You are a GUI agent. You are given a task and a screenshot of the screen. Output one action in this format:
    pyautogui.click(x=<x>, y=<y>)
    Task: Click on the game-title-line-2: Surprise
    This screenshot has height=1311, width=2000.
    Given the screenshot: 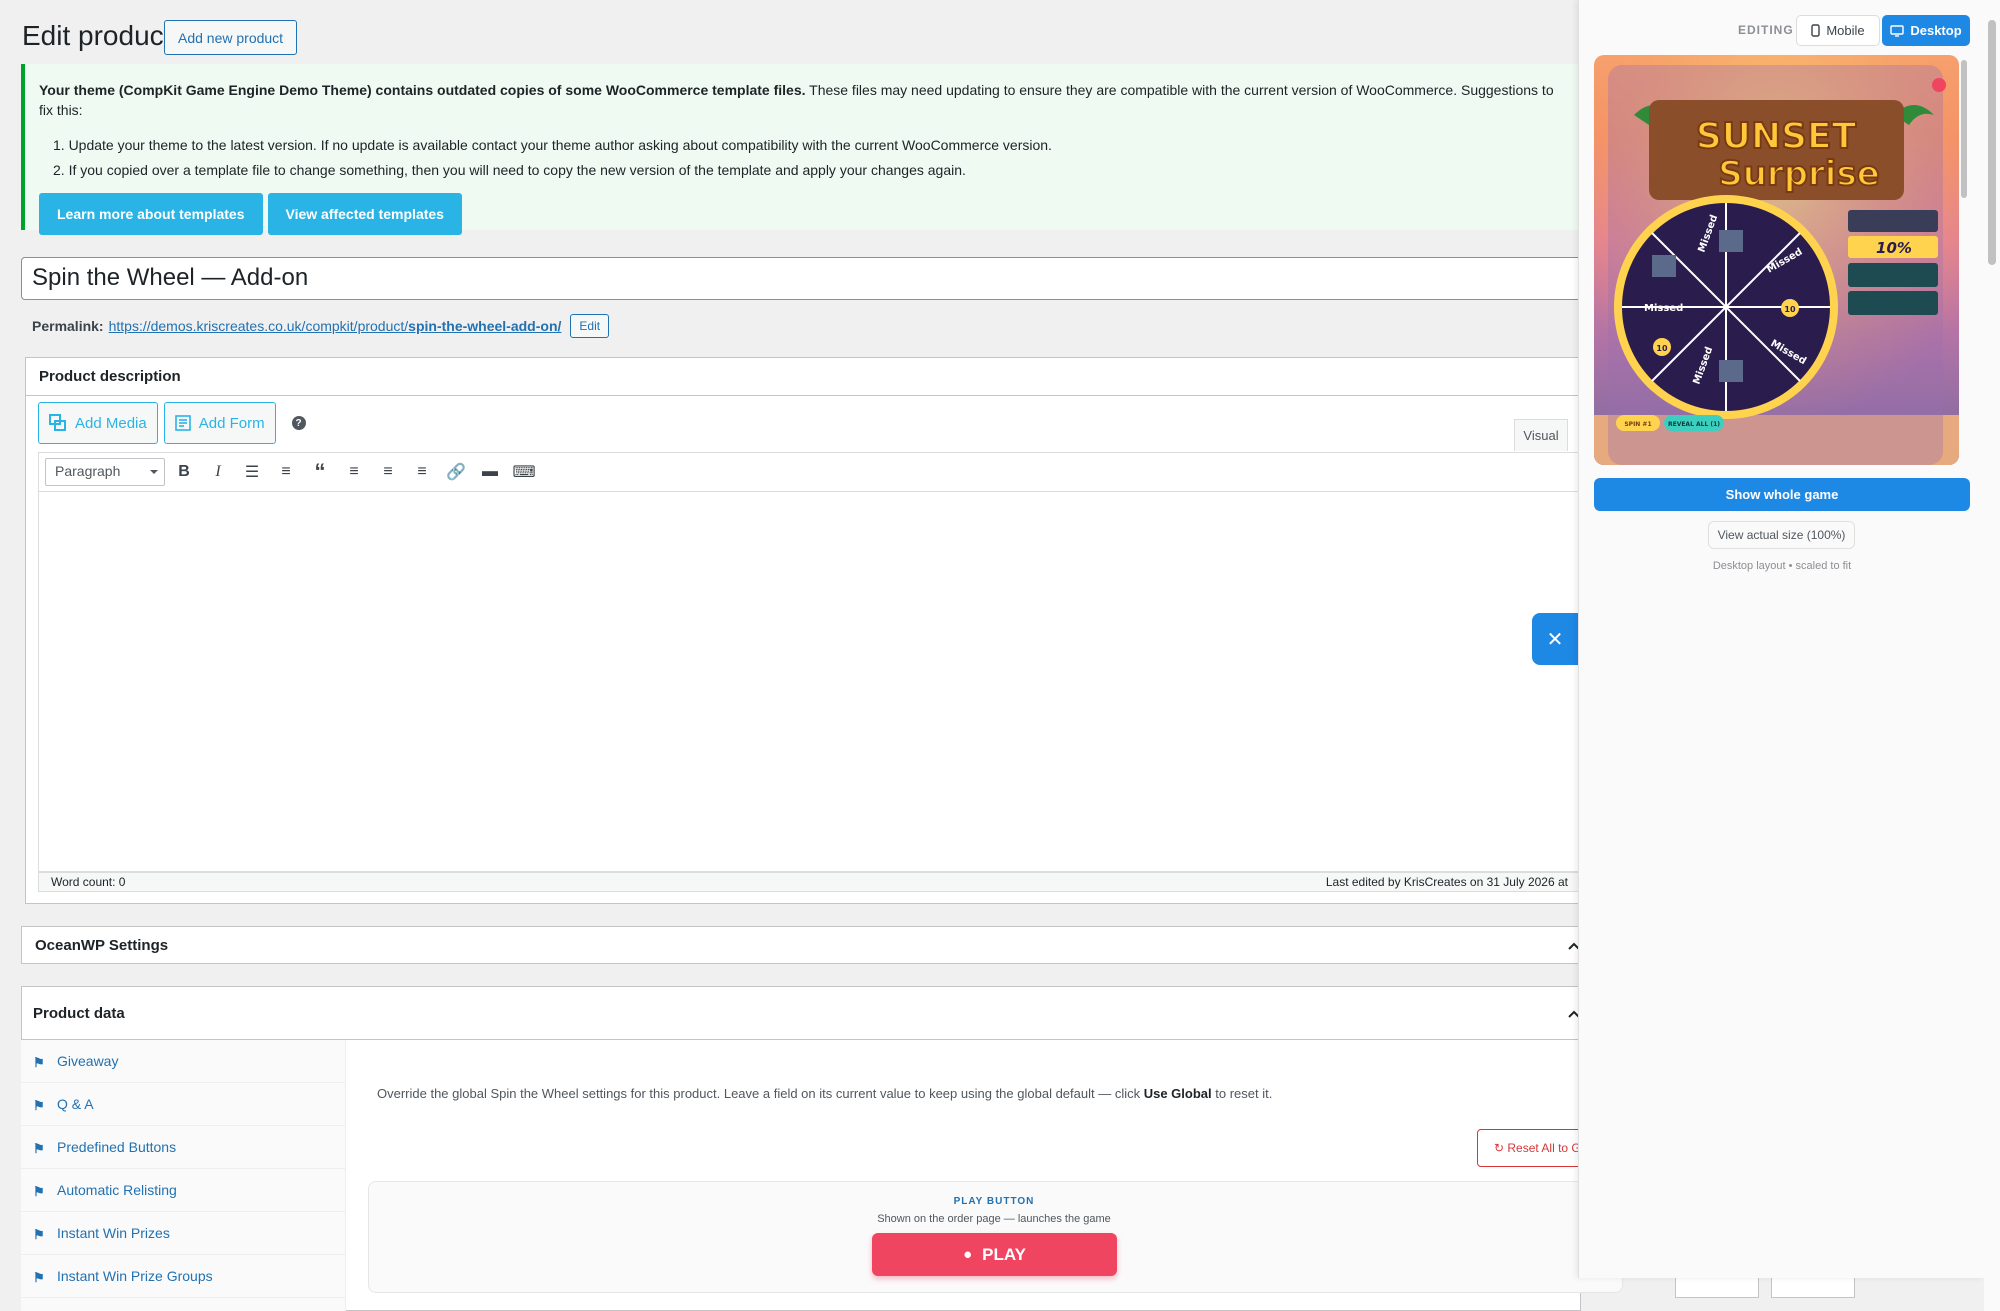 What is the action you would take?
    pyautogui.click(x=1799, y=174)
    